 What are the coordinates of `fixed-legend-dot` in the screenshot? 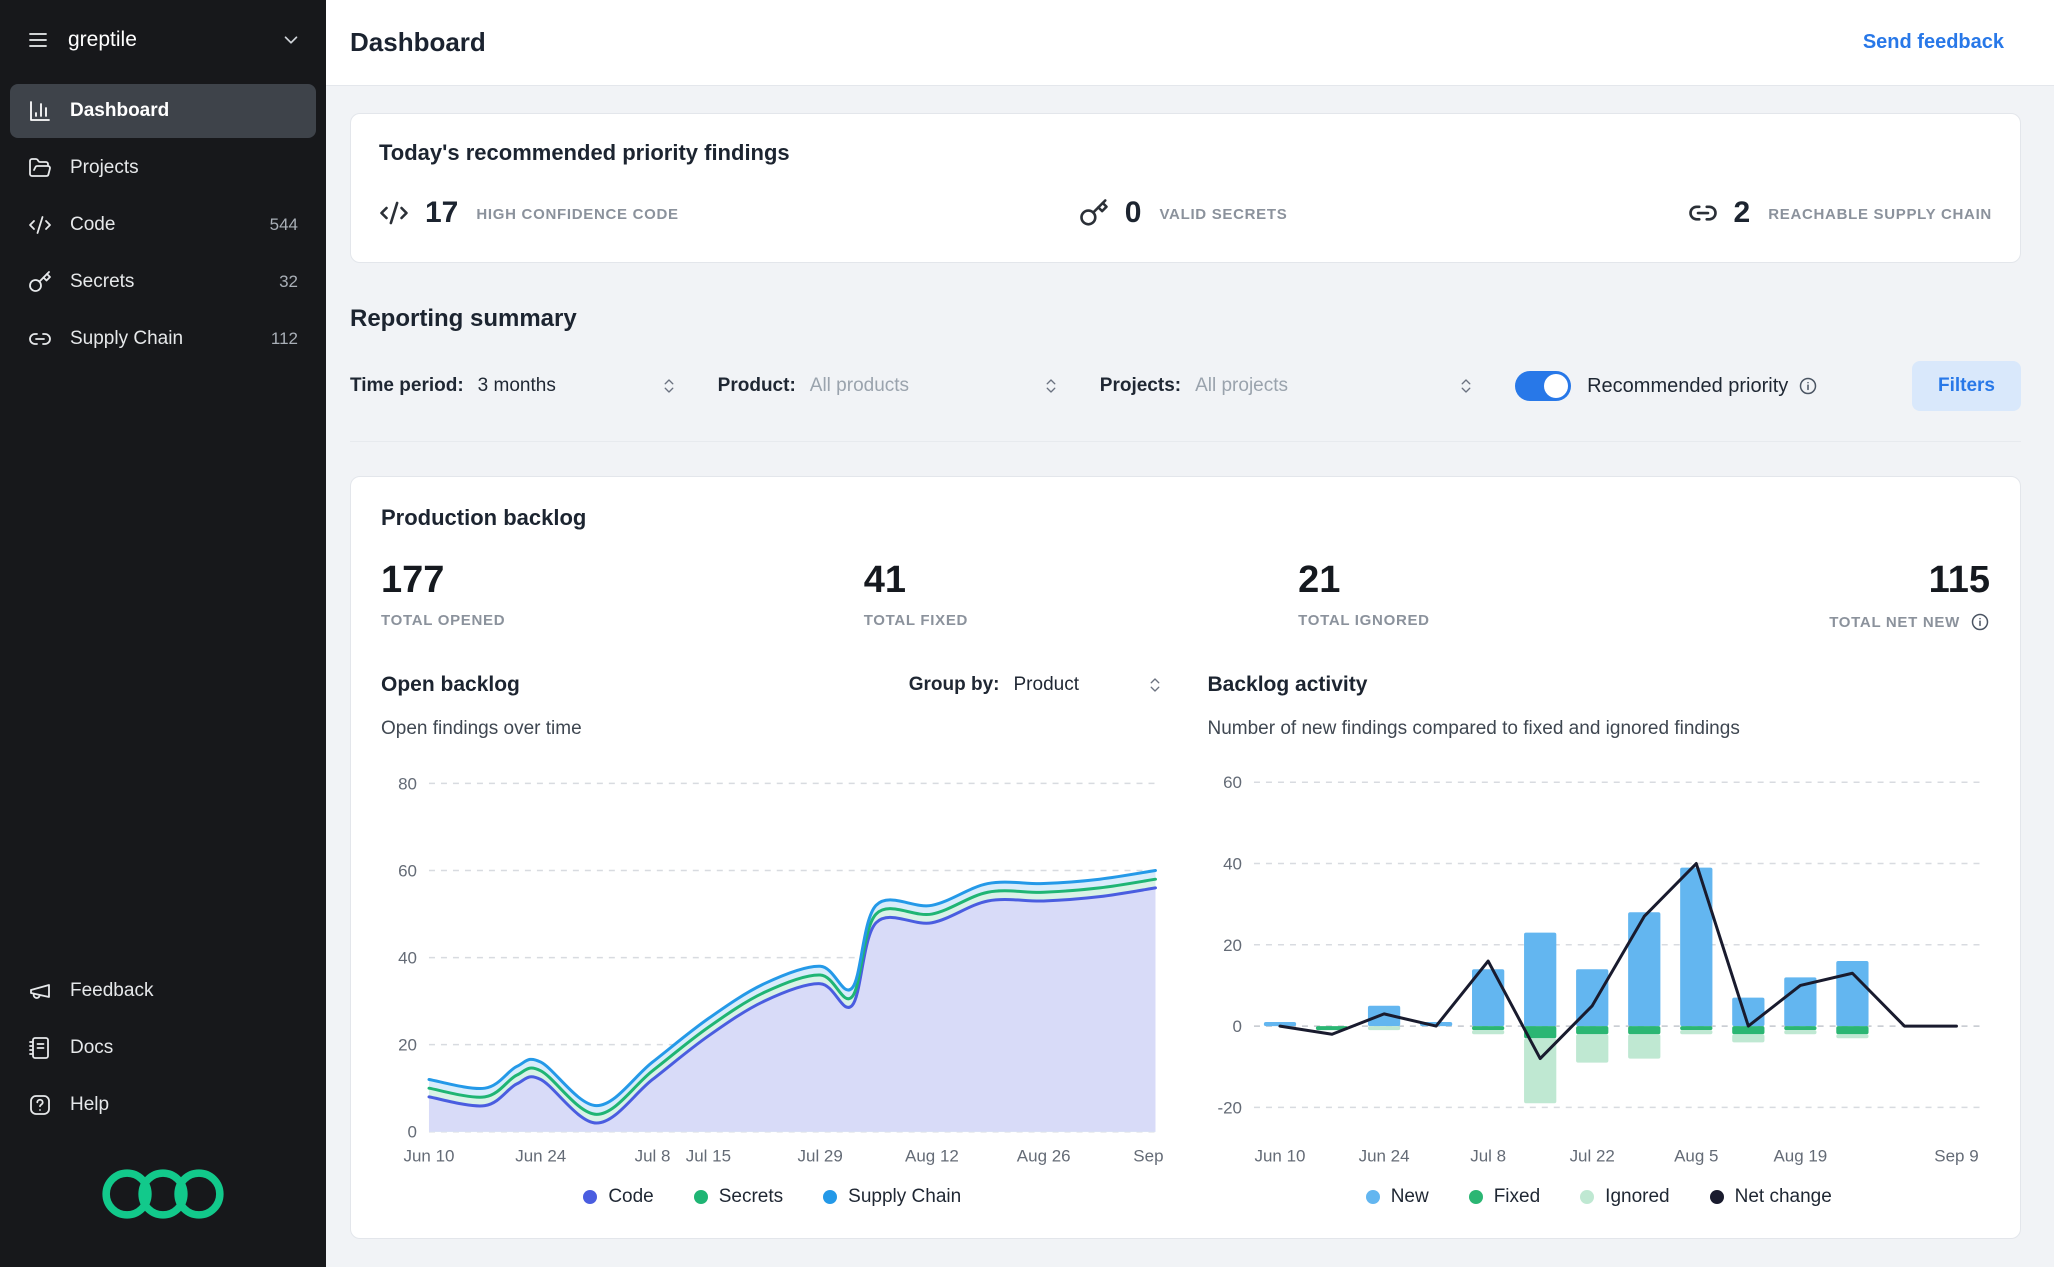 It's located at (1475, 1196).